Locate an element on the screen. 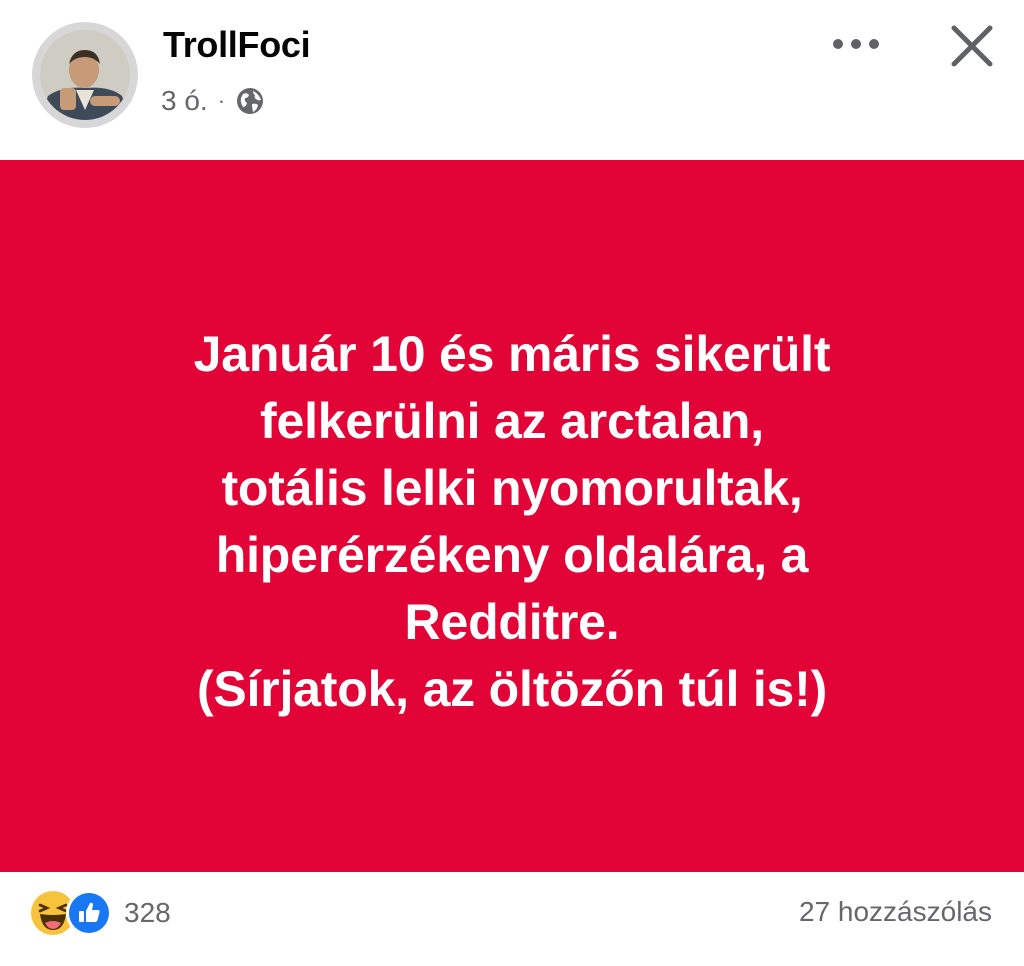 The height and width of the screenshot is (966, 1024). post-line: felkerülni az arctalan, is located at coordinates (512, 421).